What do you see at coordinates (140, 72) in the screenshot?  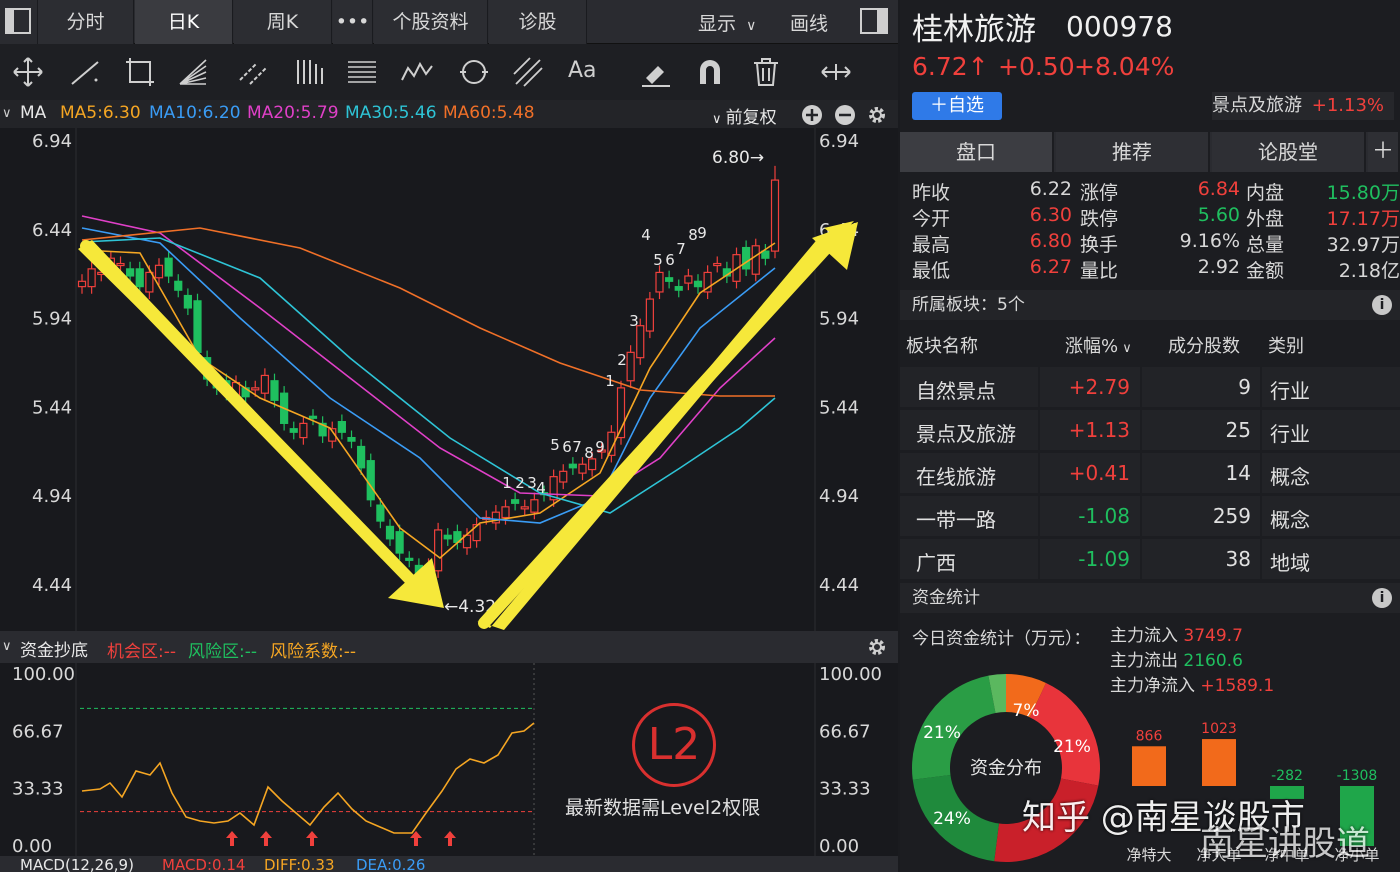 I see `rectangle-tool-icon` at bounding box center [140, 72].